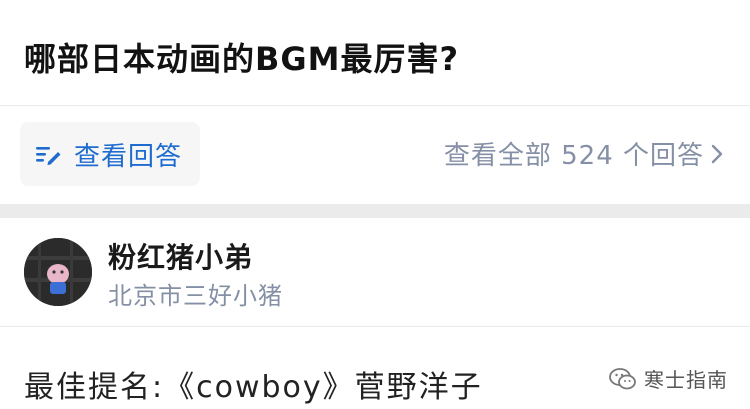 This screenshot has height=409, width=750. I want to click on section-separator, so click(375, 211).